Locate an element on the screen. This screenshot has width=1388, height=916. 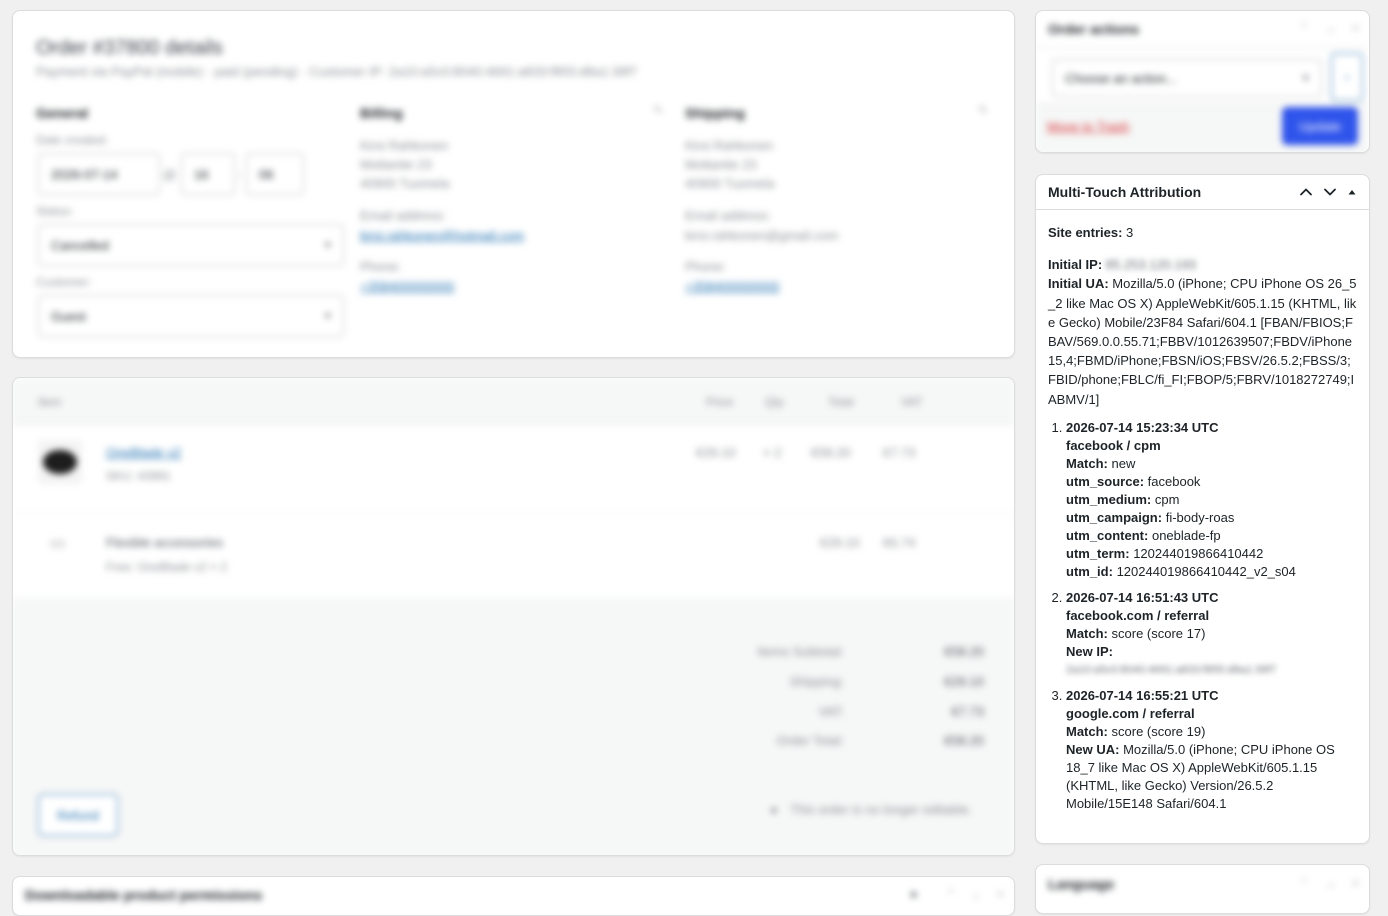
touchpoint-match: Match: new is located at coordinates (1211, 464).